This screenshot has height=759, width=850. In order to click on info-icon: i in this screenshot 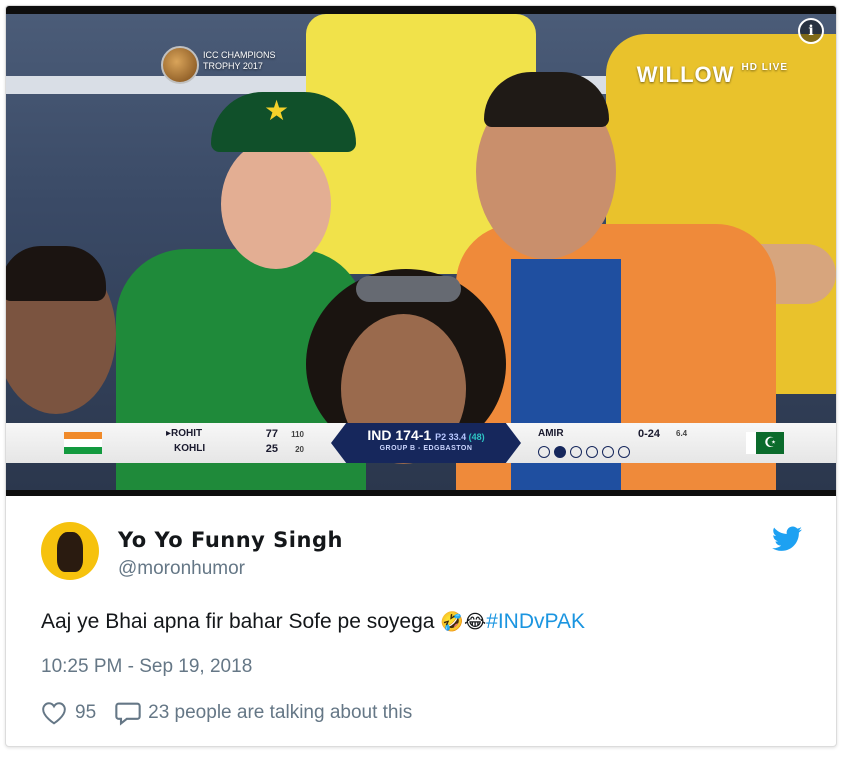, I will do `click(811, 31)`.